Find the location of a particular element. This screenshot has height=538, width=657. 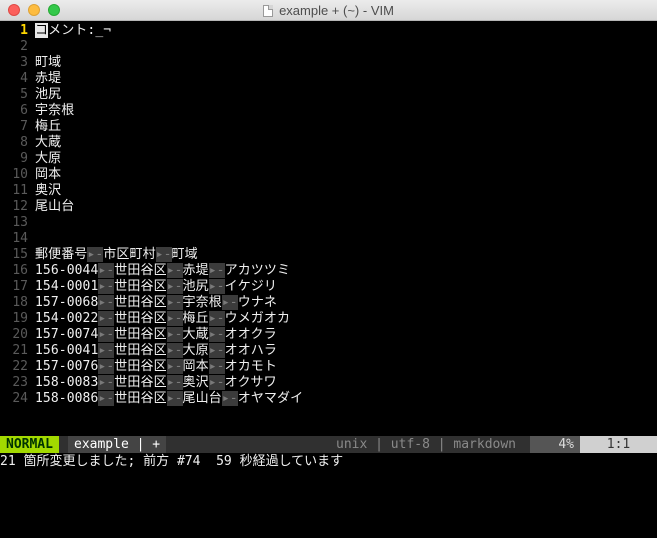

buffer-line: 9 大原 is located at coordinates (30, 159).